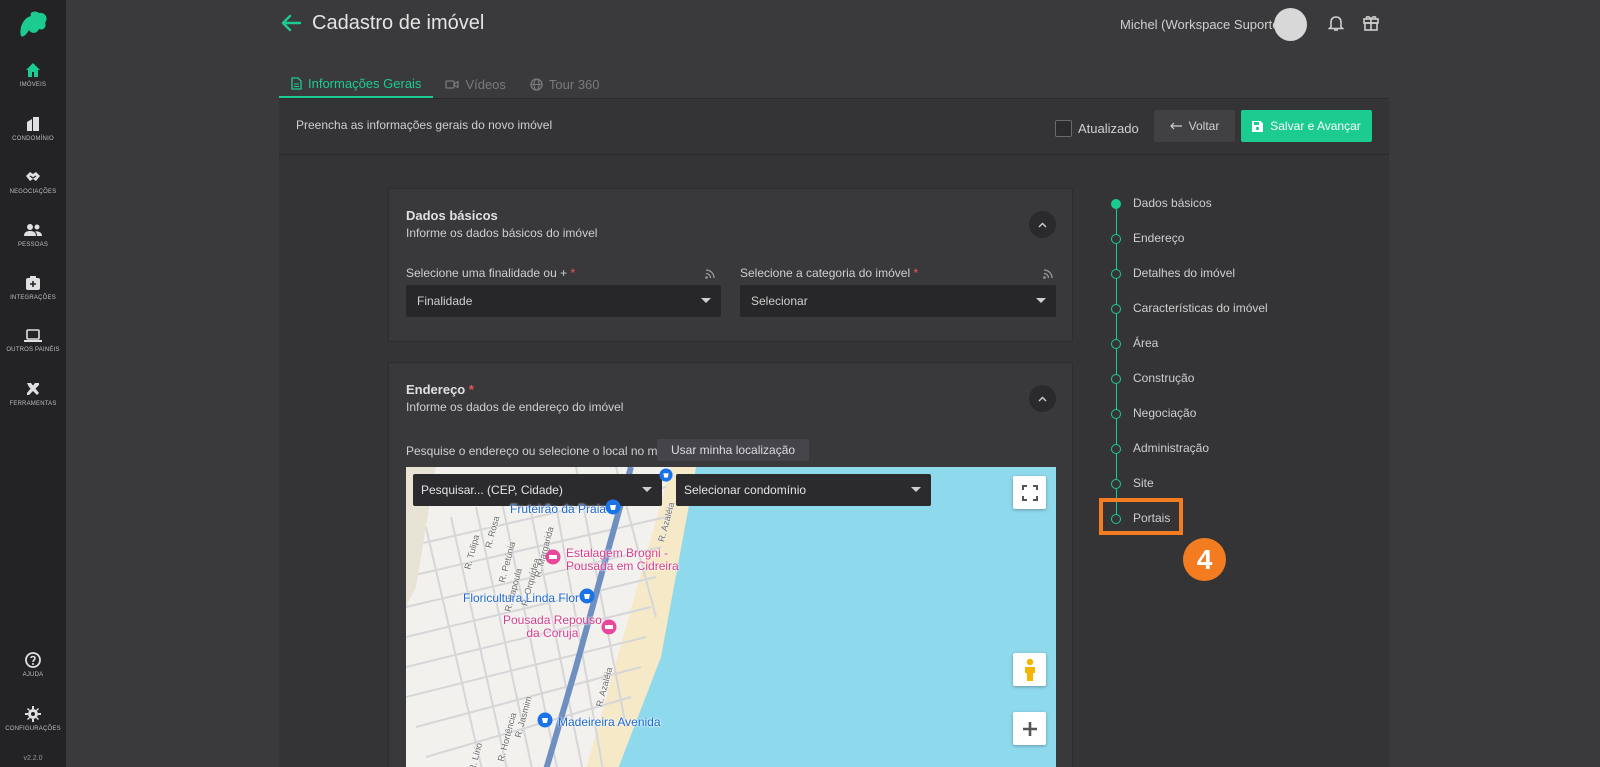 The height and width of the screenshot is (767, 1600). I want to click on help-icon, so click(33, 660).